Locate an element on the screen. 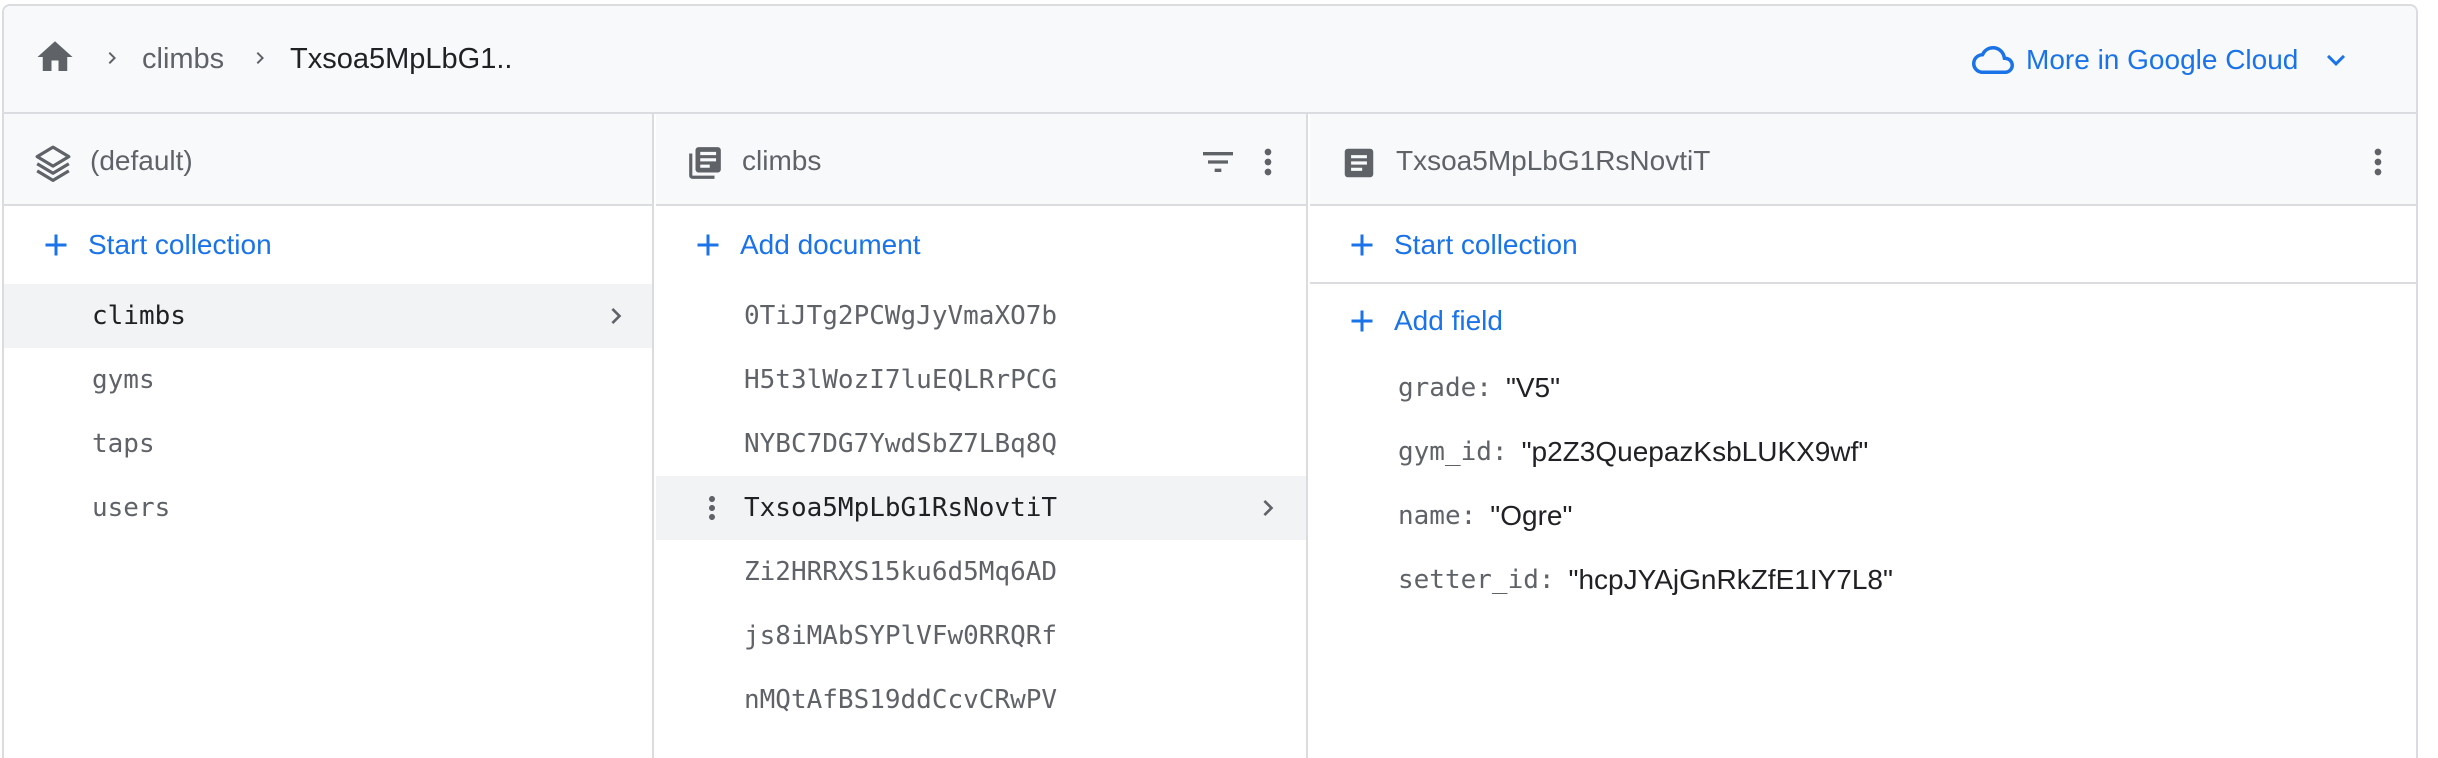  root-panel-title: (default) is located at coordinates (141, 160).